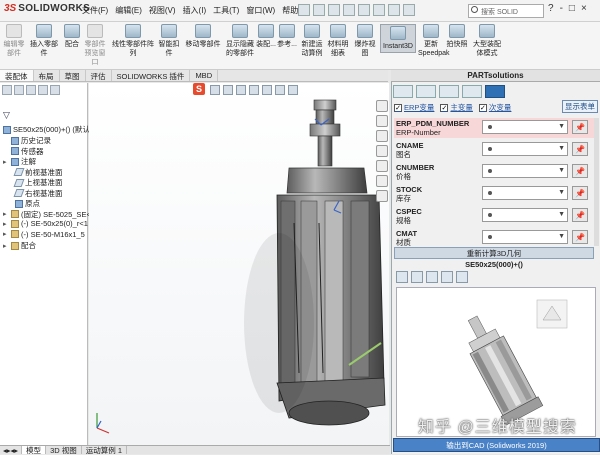 Image resolution: width=600 pixels, height=455 pixels. What do you see at coordinates (312, 41) in the screenshot?
I see `command-button: 新建运动算例` at bounding box center [312, 41].